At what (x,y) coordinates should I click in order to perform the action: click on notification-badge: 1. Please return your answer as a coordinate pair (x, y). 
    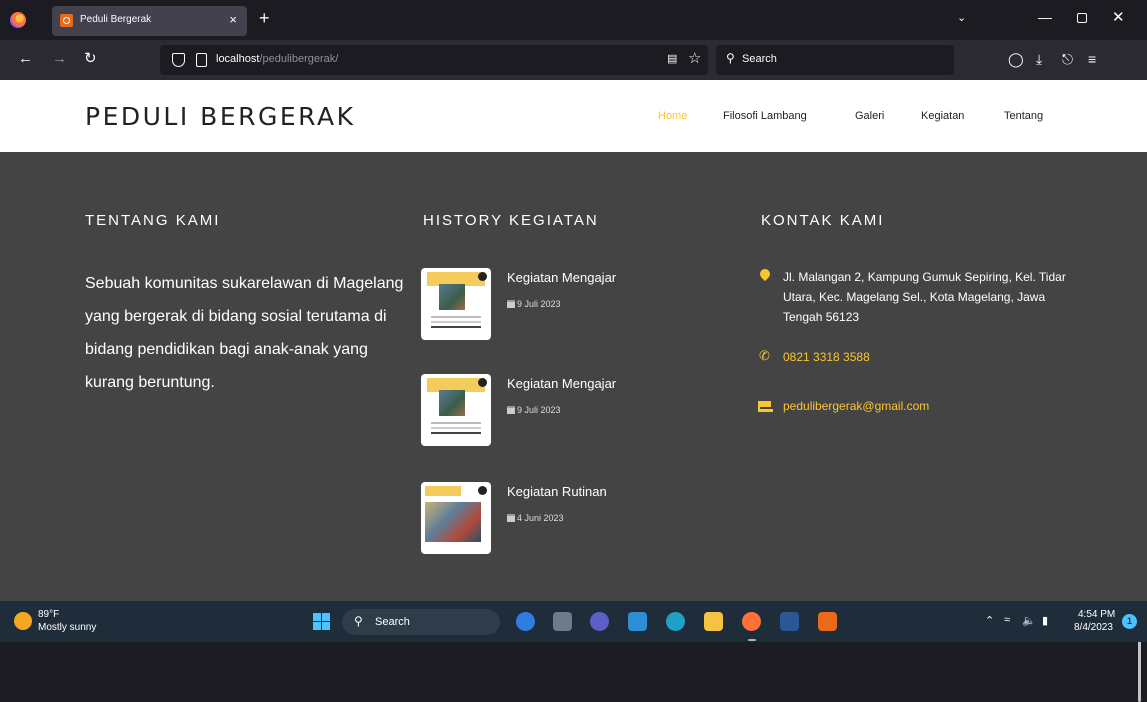
    Looking at the image, I should click on (1129, 621).